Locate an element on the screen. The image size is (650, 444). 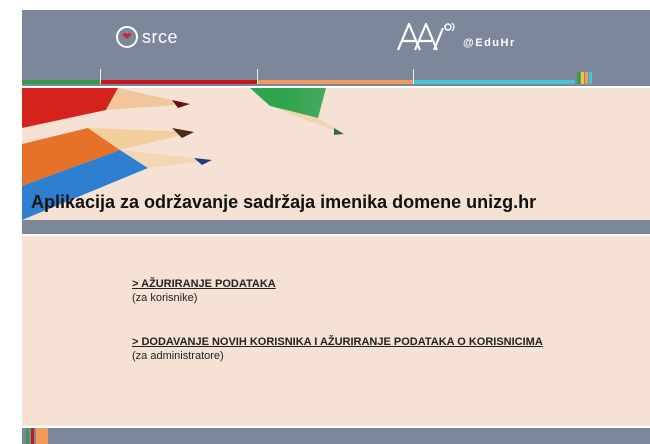
aai-logo-text: @EduHr is located at coordinates (489, 43).